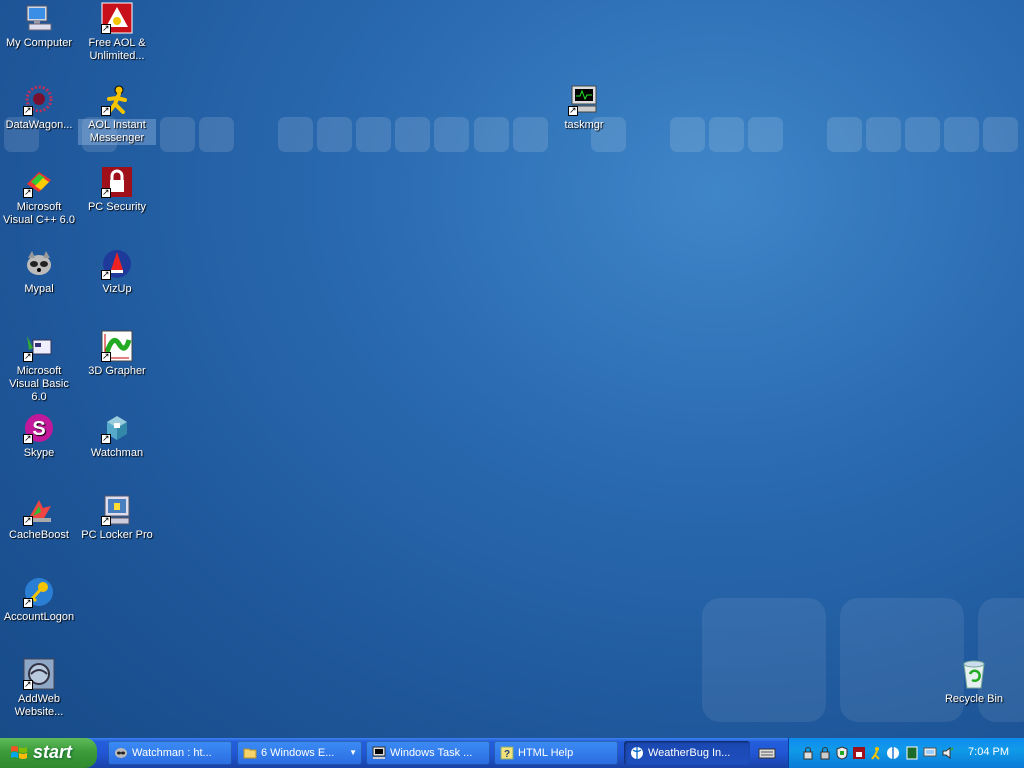  Describe the element at coordinates (117, 18) in the screenshot. I see `aol-icon` at that location.